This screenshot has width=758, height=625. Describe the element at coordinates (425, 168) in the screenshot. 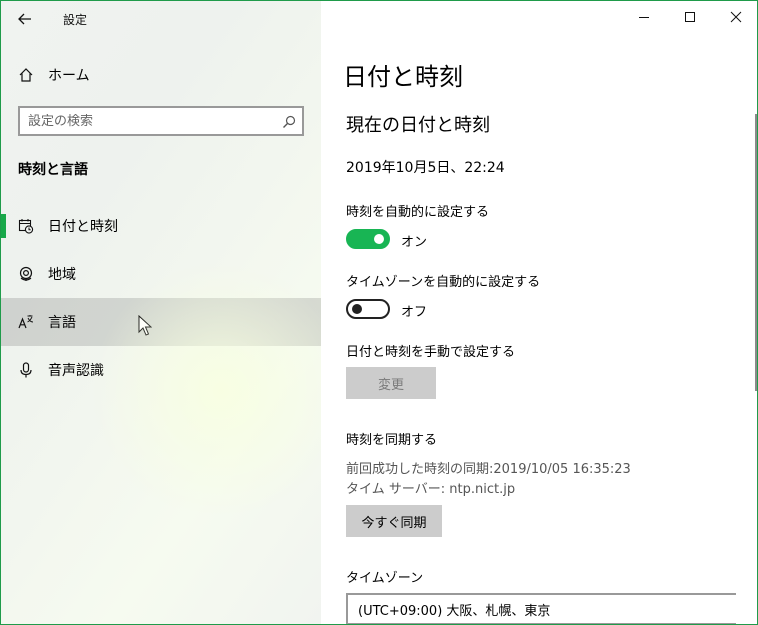

I see `current-datetime-value: 2019年10月5日、22:24` at that location.